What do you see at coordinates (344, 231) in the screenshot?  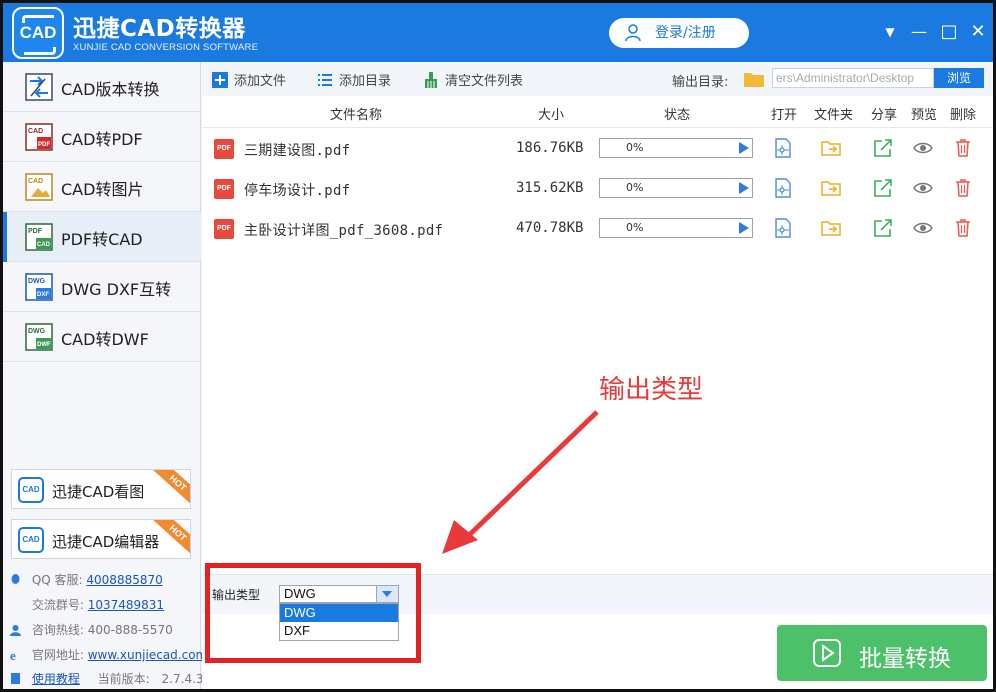 I see `file-name: 主卧设计详图_pdf_3608.pdf` at bounding box center [344, 231].